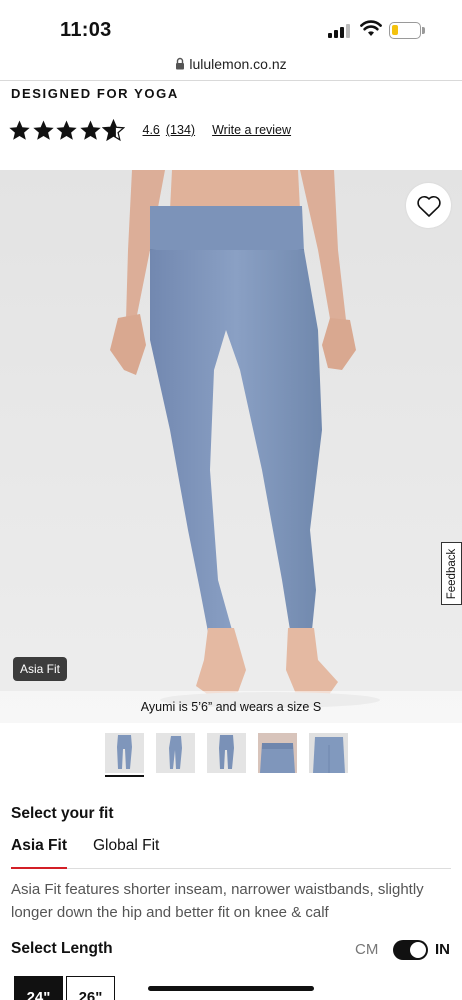  I want to click on signal-icon, so click(339, 31).